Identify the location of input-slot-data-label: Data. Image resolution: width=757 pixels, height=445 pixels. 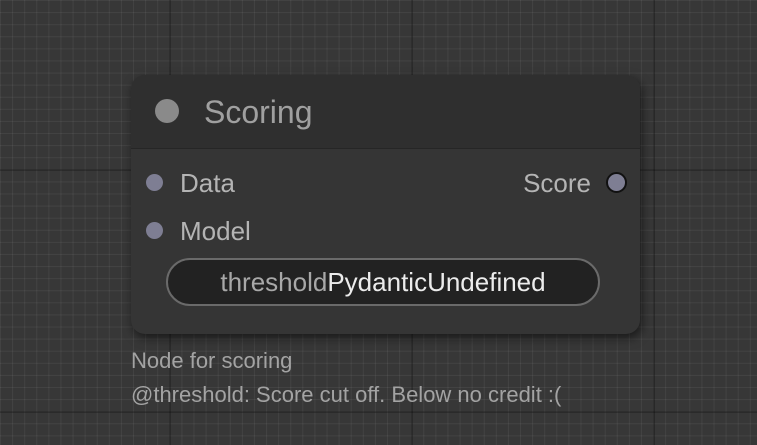
(207, 183).